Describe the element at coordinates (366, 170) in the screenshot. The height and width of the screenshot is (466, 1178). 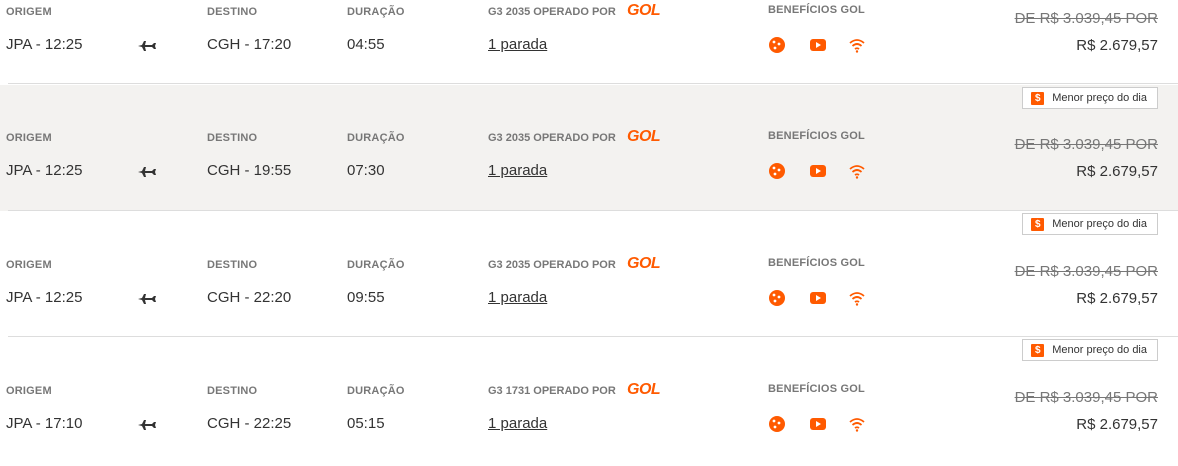
I see `duration-value: 07:30` at that location.